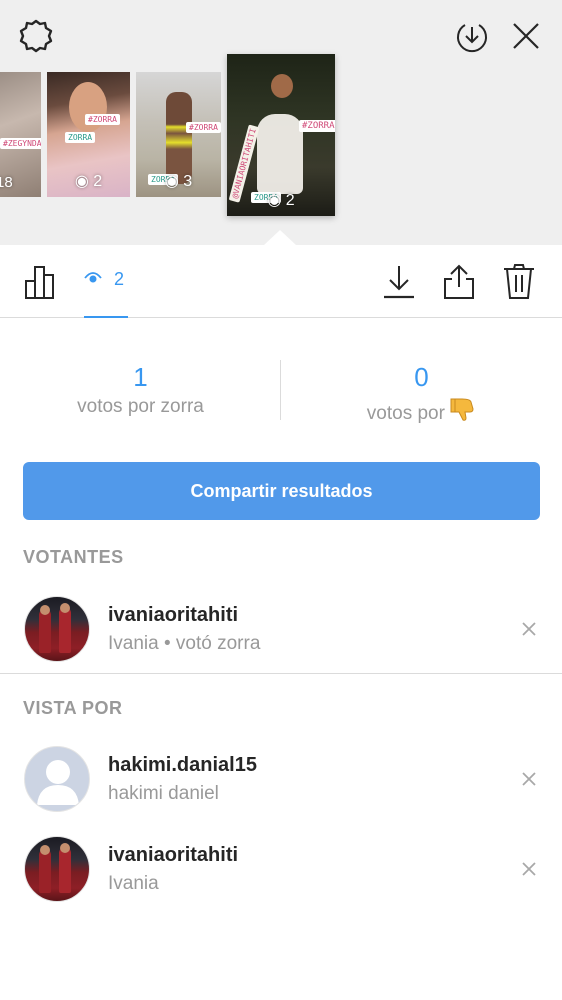 The height and width of the screenshot is (1000, 562). What do you see at coordinates (399, 282) in the screenshot?
I see `download-icon` at bounding box center [399, 282].